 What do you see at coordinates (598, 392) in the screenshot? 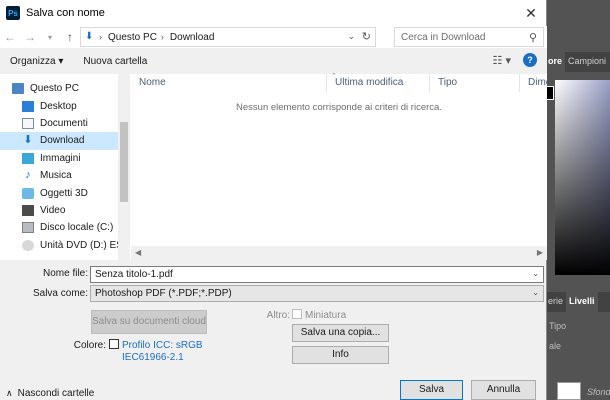
I see `ps-layer-name: Sfondo` at bounding box center [598, 392].